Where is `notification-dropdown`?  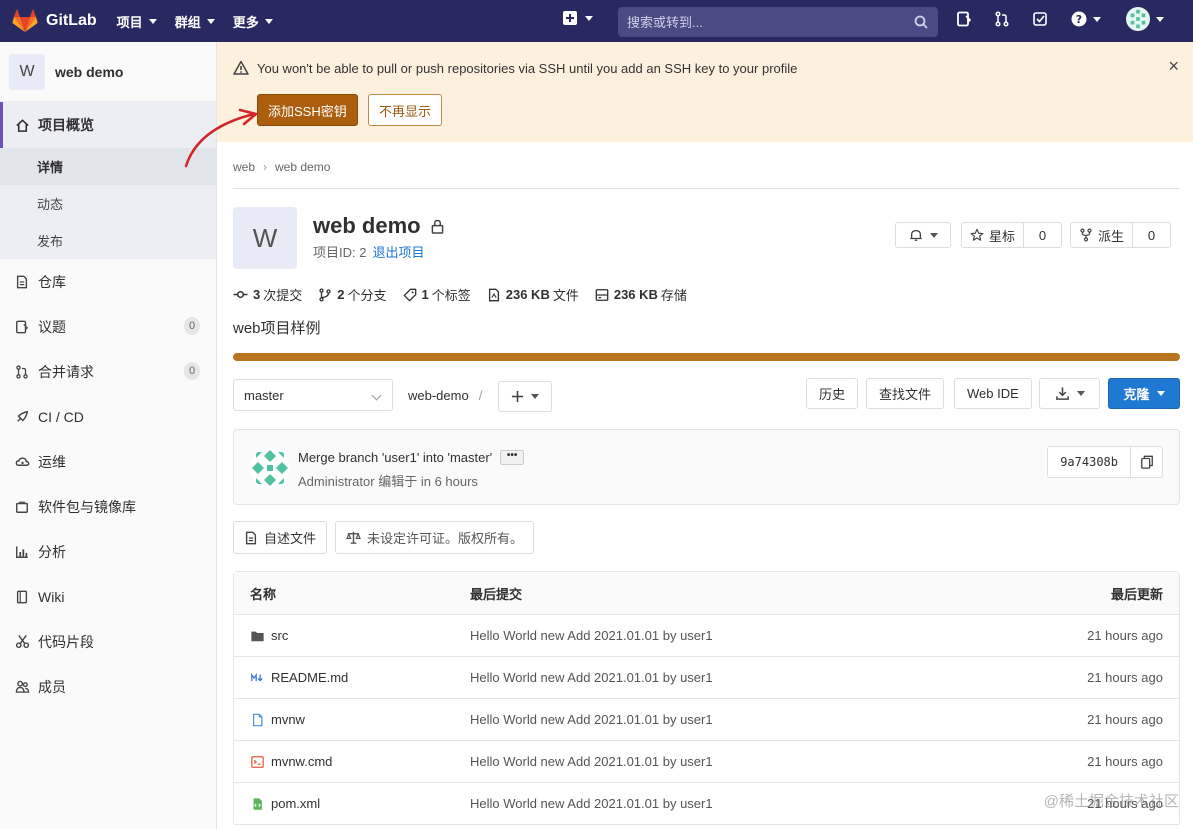
notification-dropdown is located at coordinates (923, 235).